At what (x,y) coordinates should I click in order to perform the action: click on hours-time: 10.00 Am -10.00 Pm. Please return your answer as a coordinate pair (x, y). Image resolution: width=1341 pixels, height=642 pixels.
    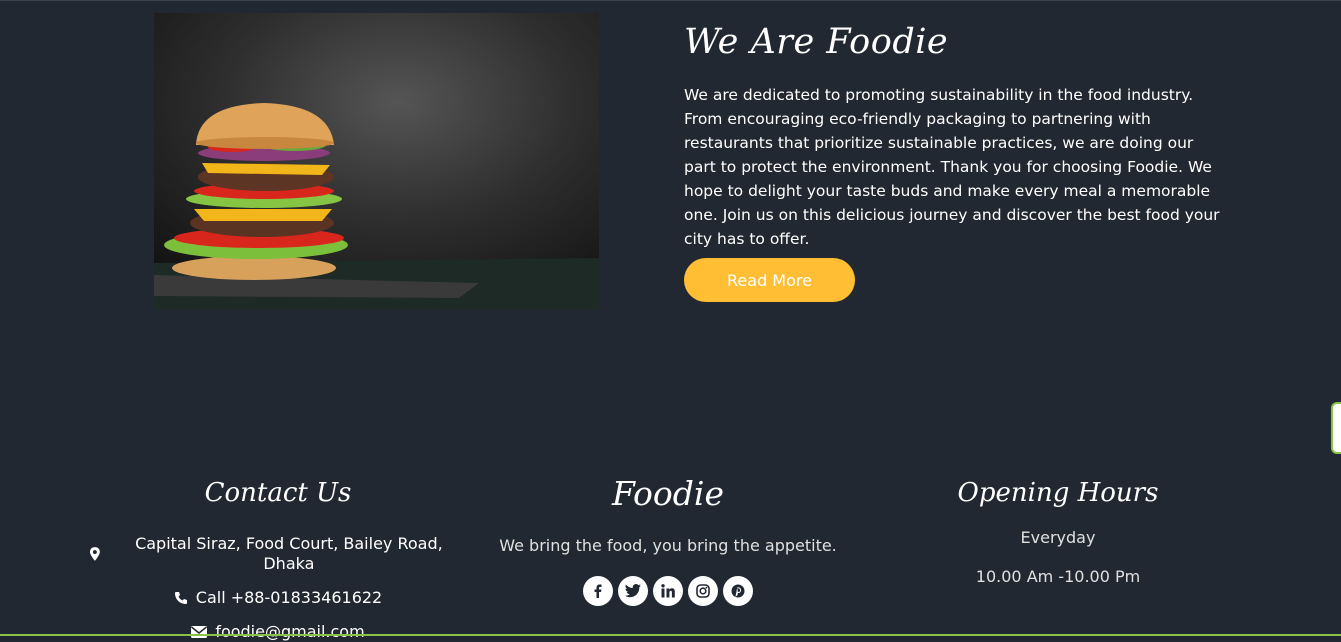
    Looking at the image, I should click on (1058, 576).